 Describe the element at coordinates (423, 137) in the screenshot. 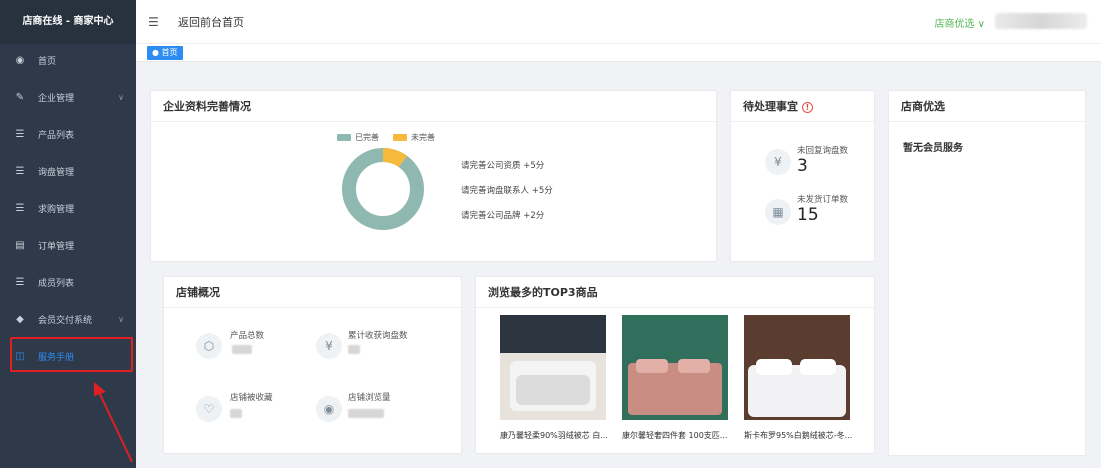

I see `legend-label: 未完善` at that location.